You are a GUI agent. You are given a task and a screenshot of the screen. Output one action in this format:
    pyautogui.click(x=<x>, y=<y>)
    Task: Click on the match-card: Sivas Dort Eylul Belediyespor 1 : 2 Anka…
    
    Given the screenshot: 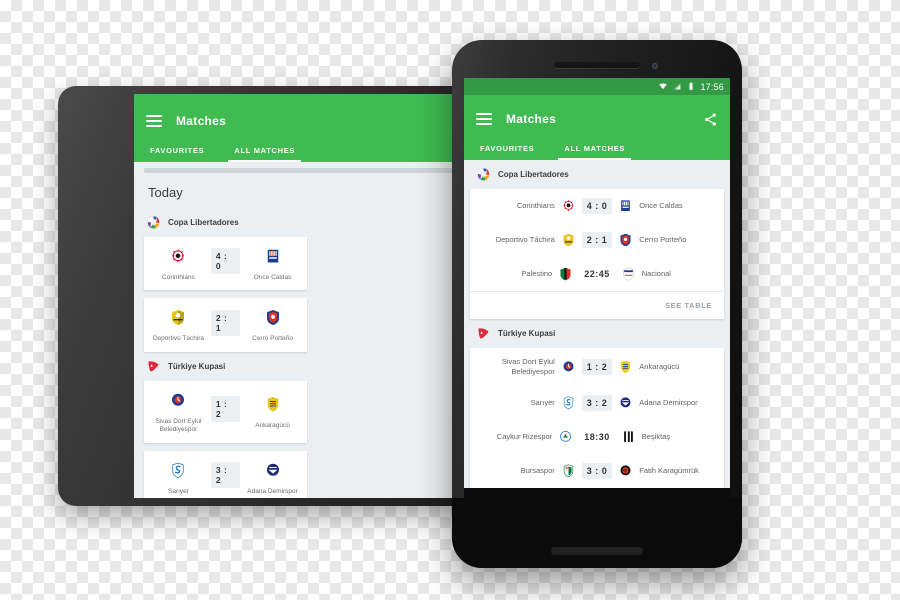 What is the action you would take?
    pyautogui.click(x=225, y=411)
    